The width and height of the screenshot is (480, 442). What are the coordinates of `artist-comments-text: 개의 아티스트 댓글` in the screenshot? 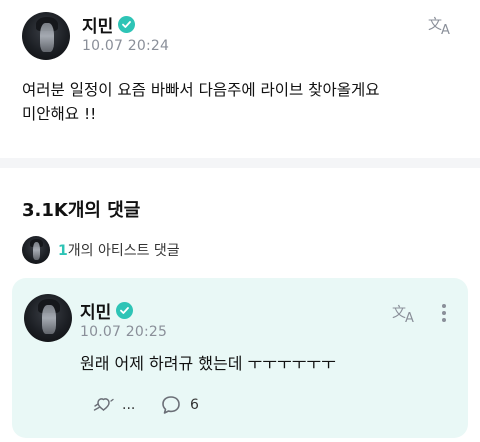 It's located at (123, 251).